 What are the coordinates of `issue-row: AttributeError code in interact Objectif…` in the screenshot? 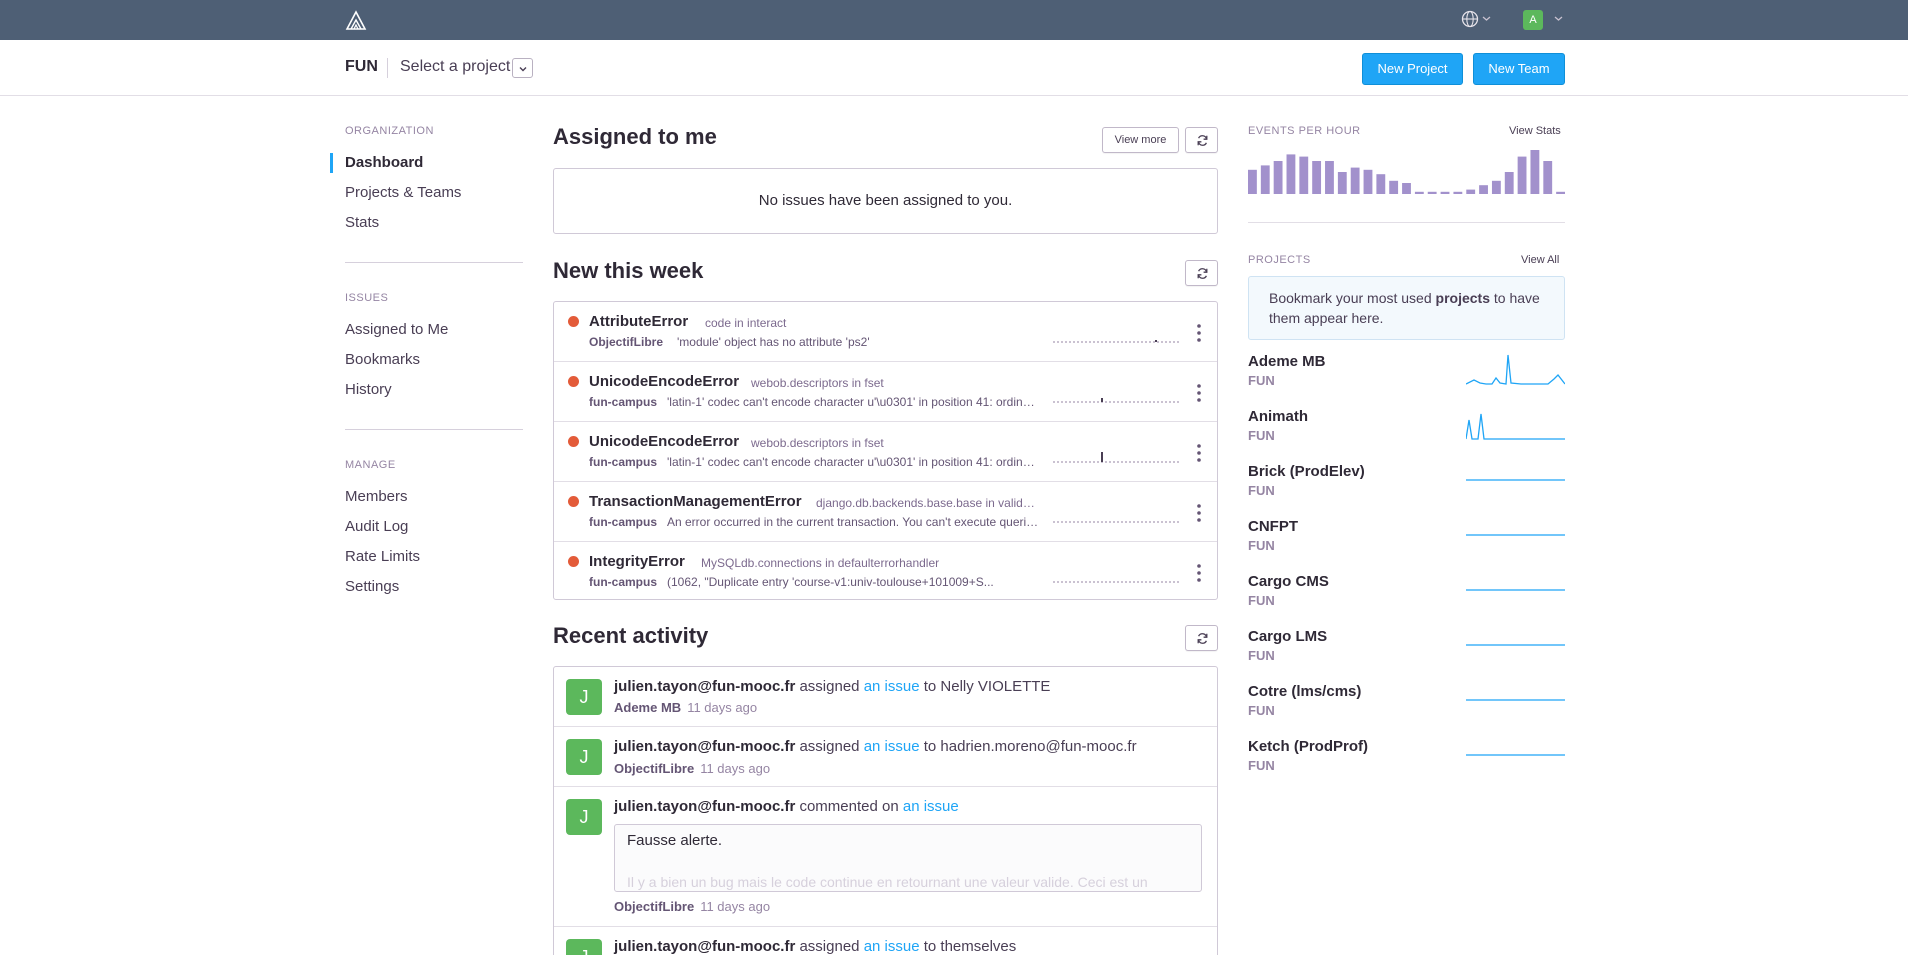 It's located at (885, 332).